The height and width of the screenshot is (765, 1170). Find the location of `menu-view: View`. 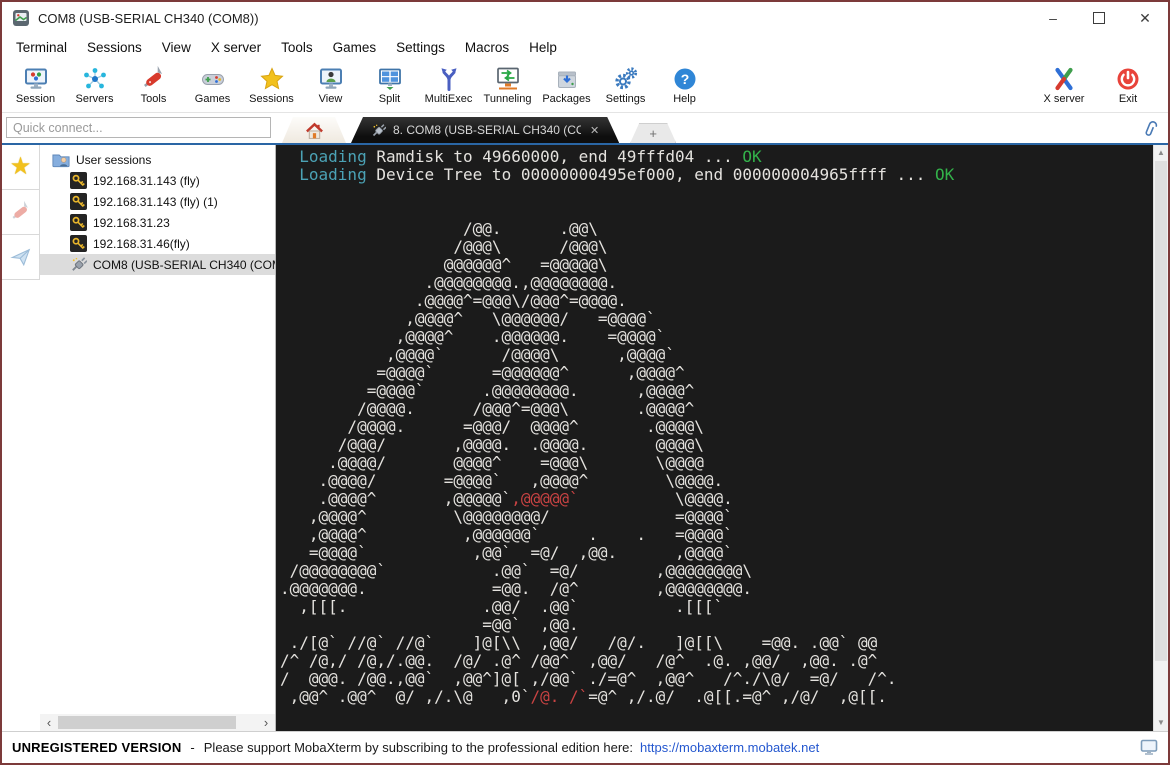

menu-view: View is located at coordinates (176, 47).